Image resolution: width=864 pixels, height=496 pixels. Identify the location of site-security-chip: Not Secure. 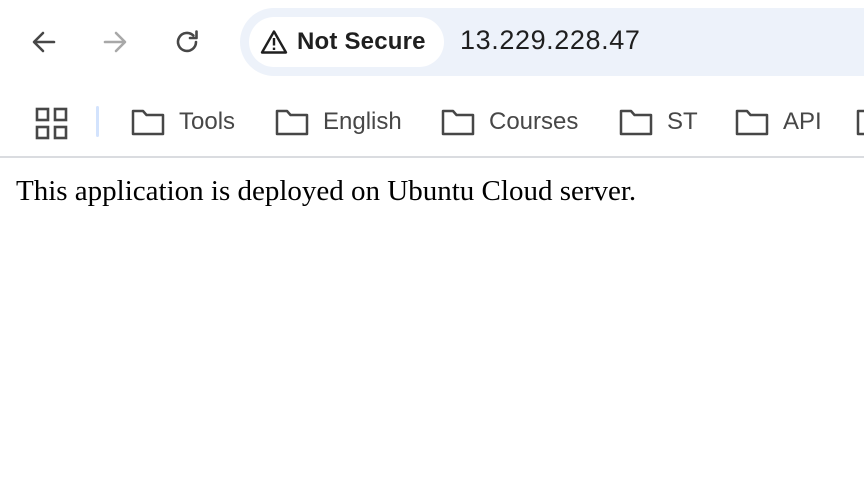
(346, 42).